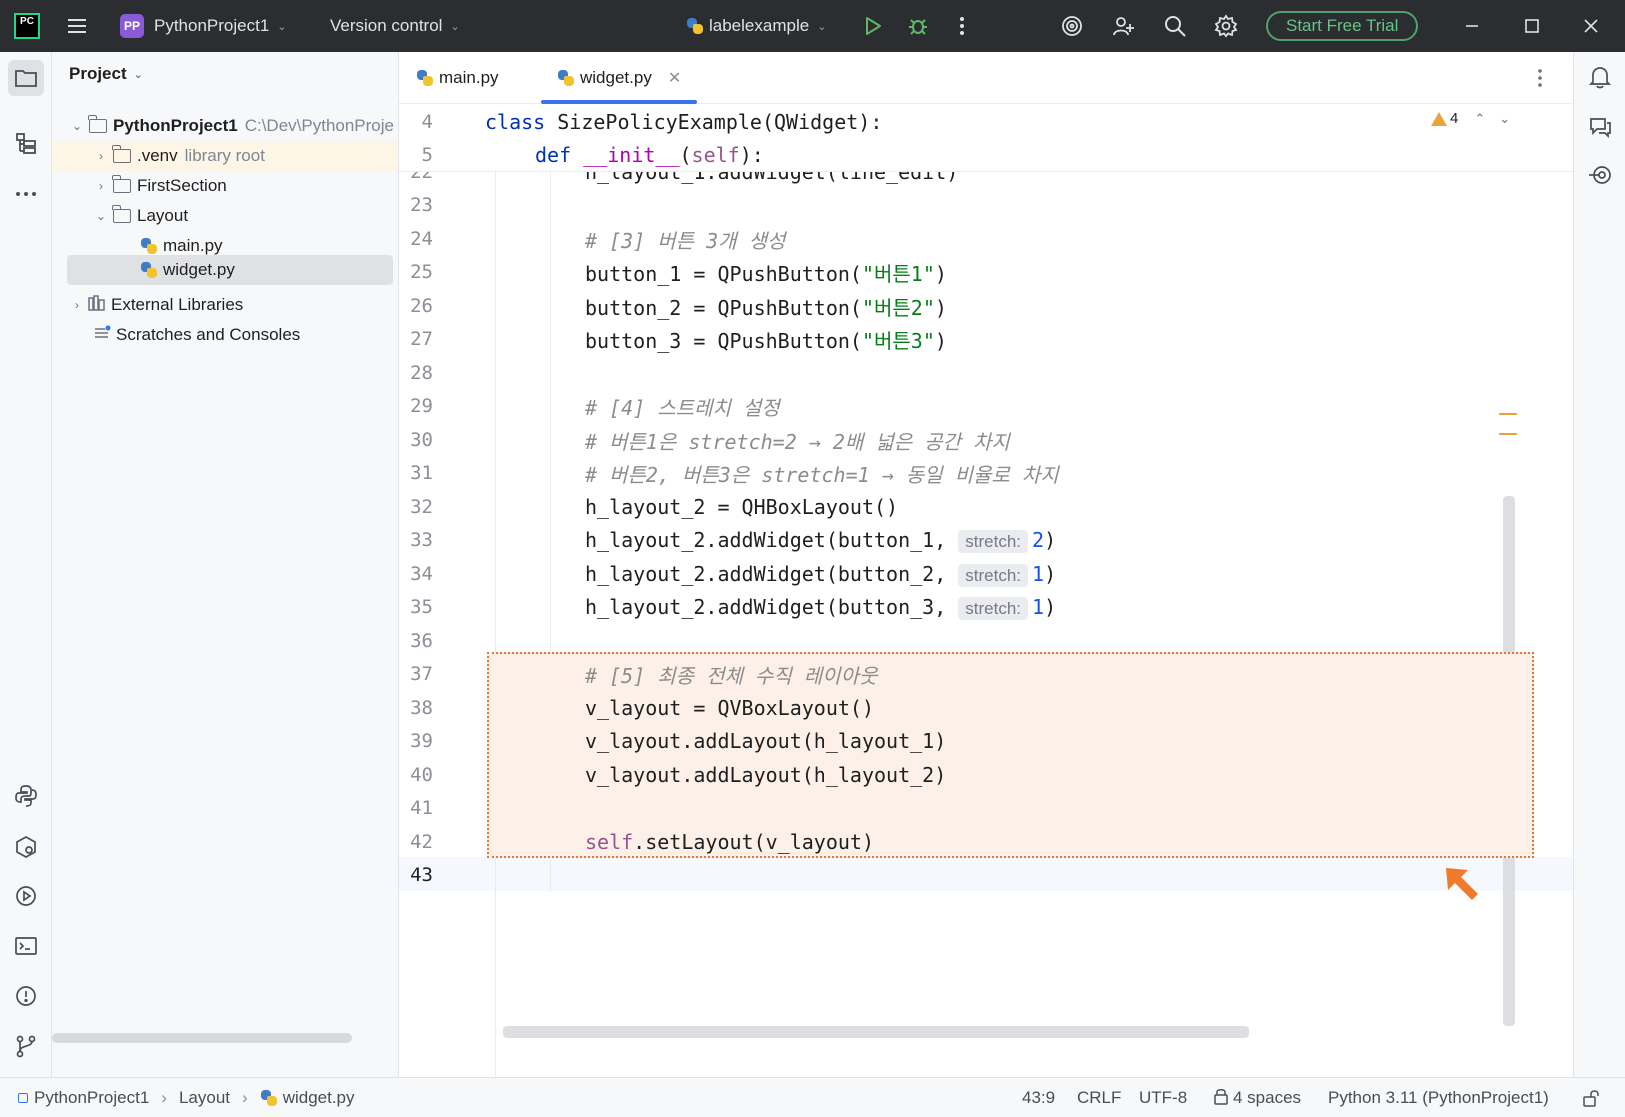  I want to click on endpoints-icon, so click(1600, 175).